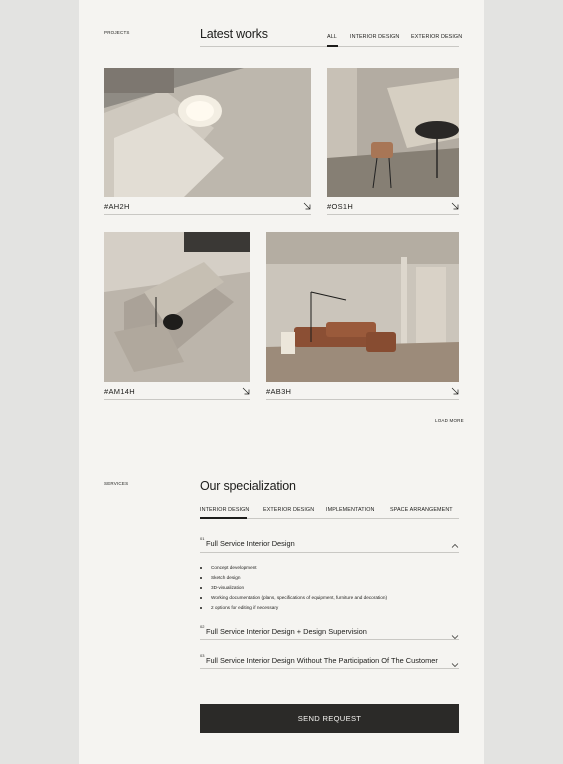  Describe the element at coordinates (329, 543) in the screenshot. I see `accordion-item-full-service: 01 Full Service Interior Design` at that location.